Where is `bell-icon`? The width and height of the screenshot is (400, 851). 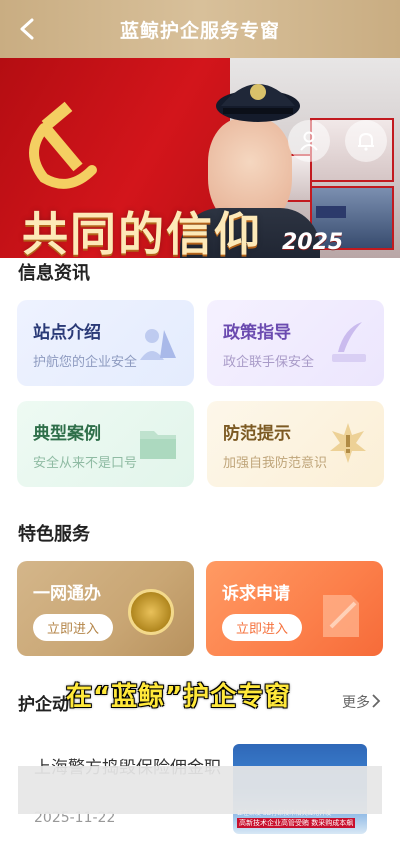
bell-icon is located at coordinates (366, 141).